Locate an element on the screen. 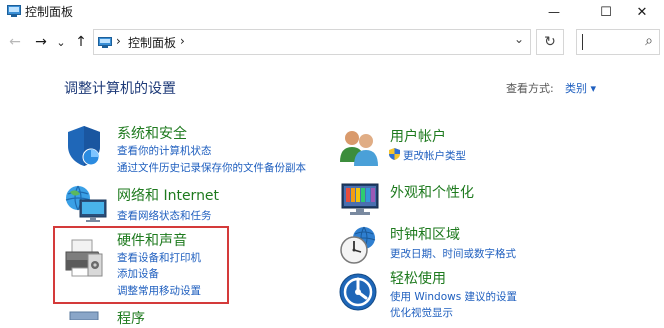 The image size is (664, 328). shield-icon is located at coordinates (84, 146).